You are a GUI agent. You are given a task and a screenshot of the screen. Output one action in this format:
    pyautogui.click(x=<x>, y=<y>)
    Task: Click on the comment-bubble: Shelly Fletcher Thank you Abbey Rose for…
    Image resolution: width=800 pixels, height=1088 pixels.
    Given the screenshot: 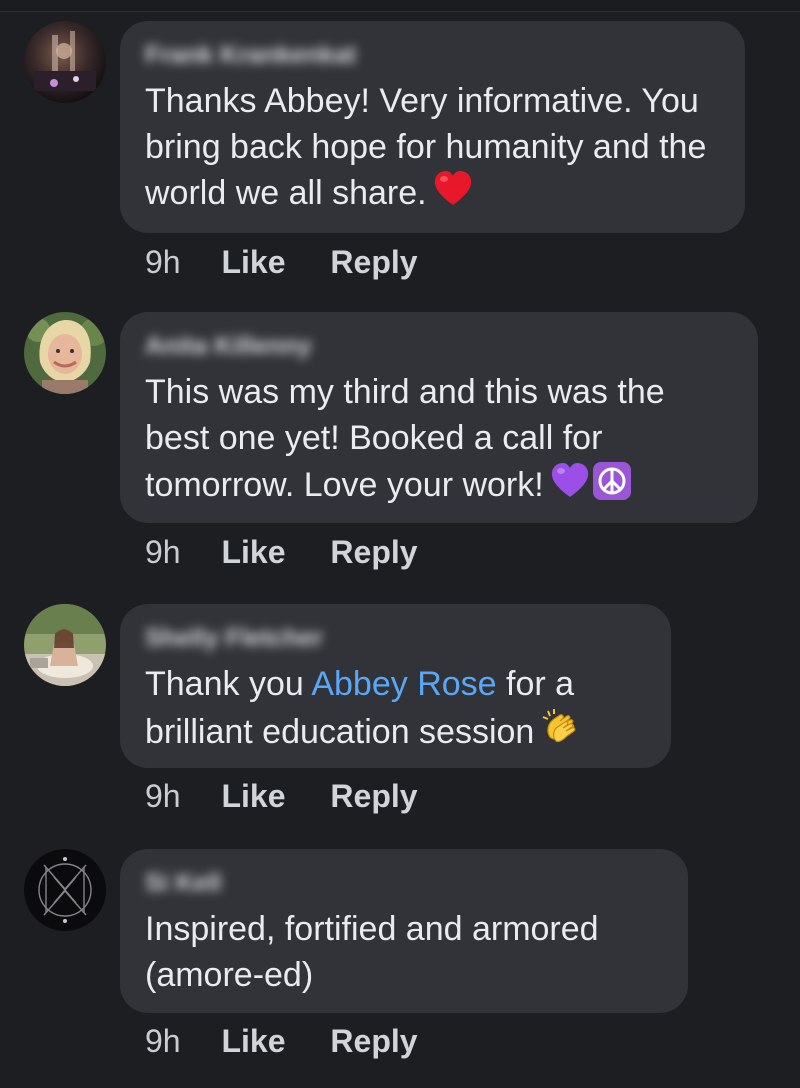 What is the action you would take?
    pyautogui.click(x=395, y=686)
    